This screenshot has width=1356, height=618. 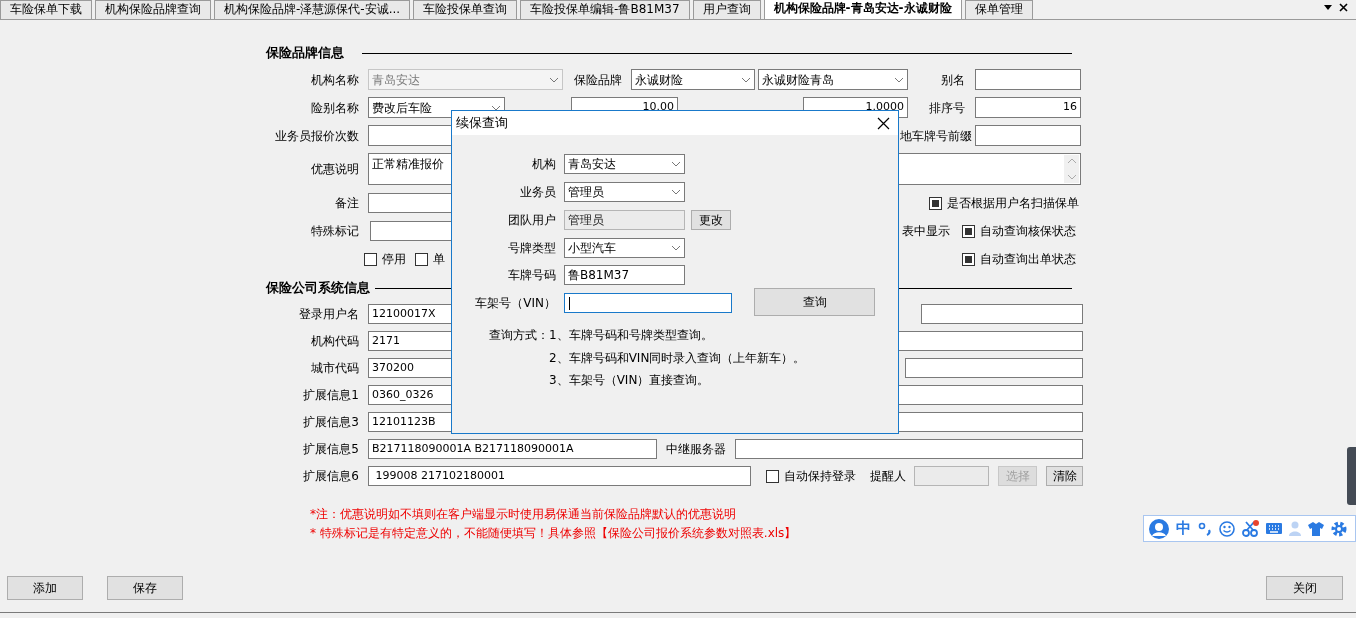 I want to click on field-label: 扩展信息6, so click(x=330, y=476).